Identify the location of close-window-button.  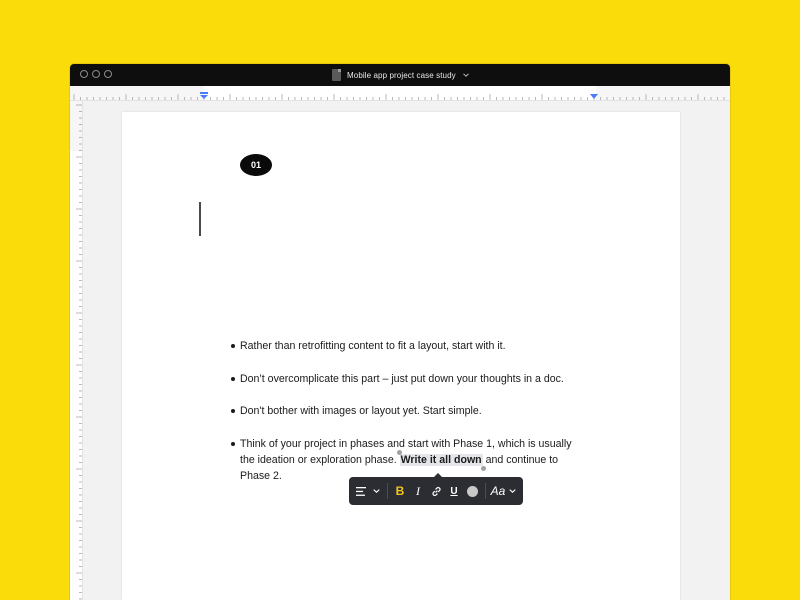
(84, 74).